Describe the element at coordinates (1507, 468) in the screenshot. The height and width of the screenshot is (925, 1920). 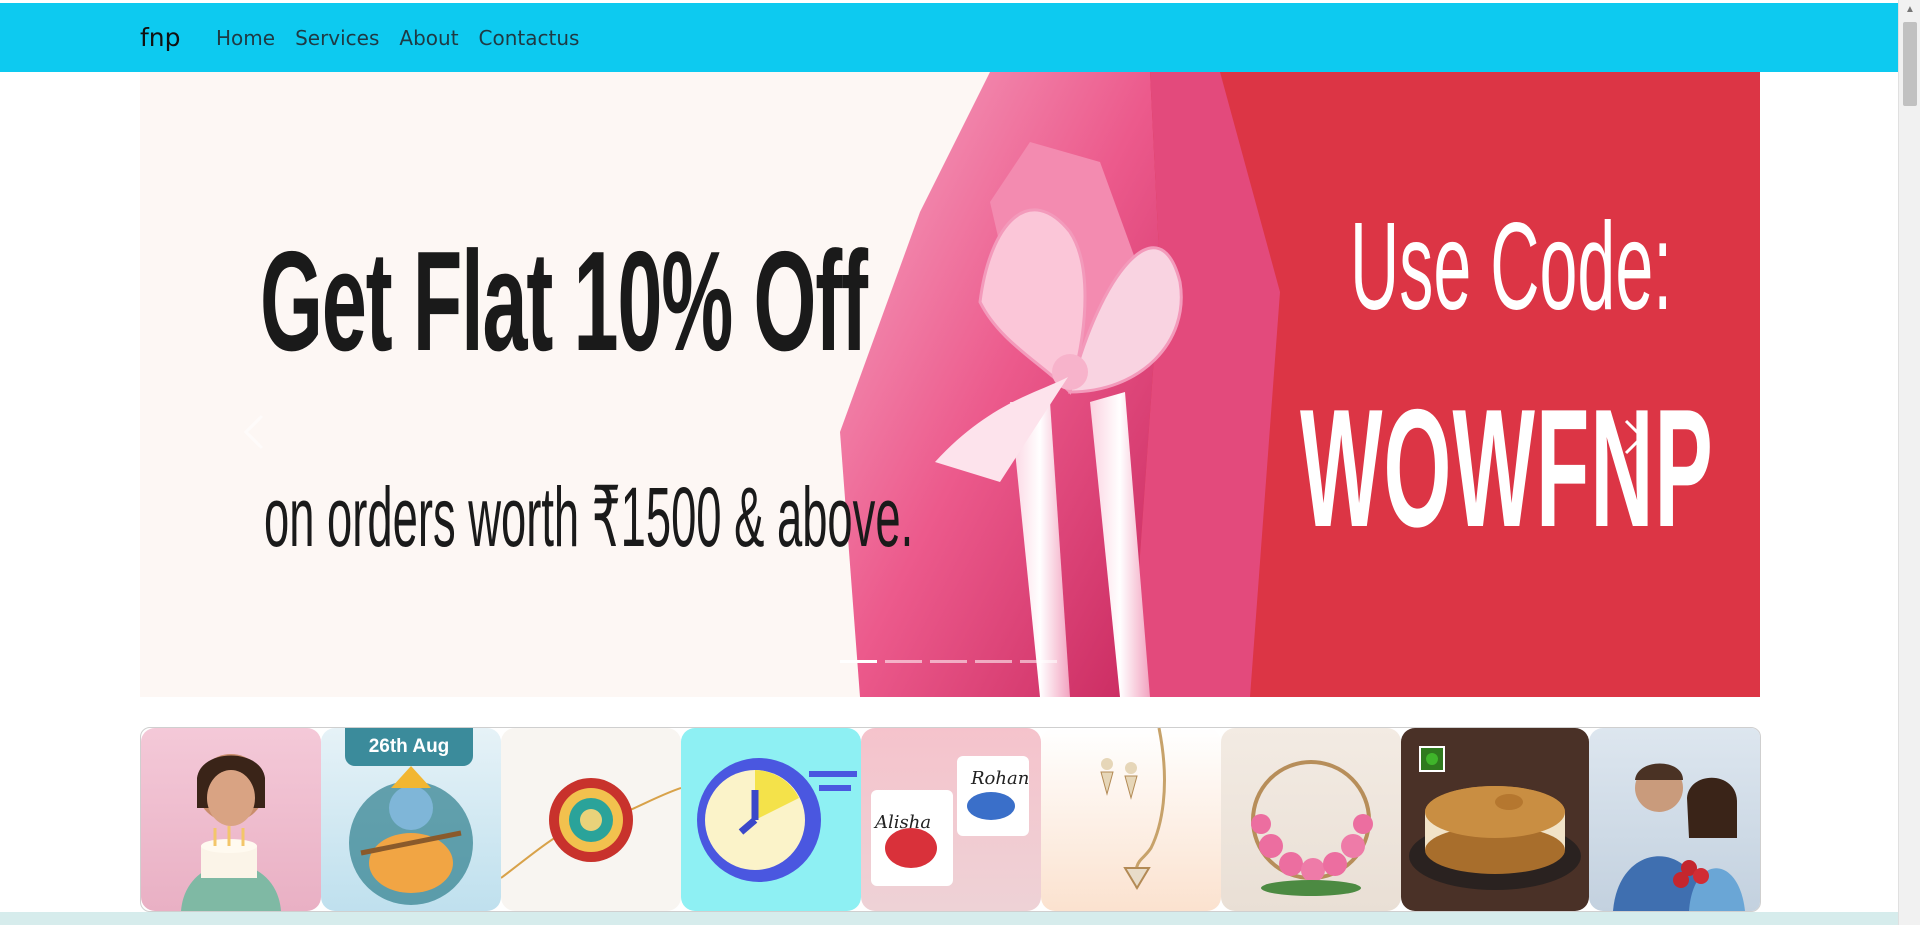
I see `promo-code-value: WOWFNP` at that location.